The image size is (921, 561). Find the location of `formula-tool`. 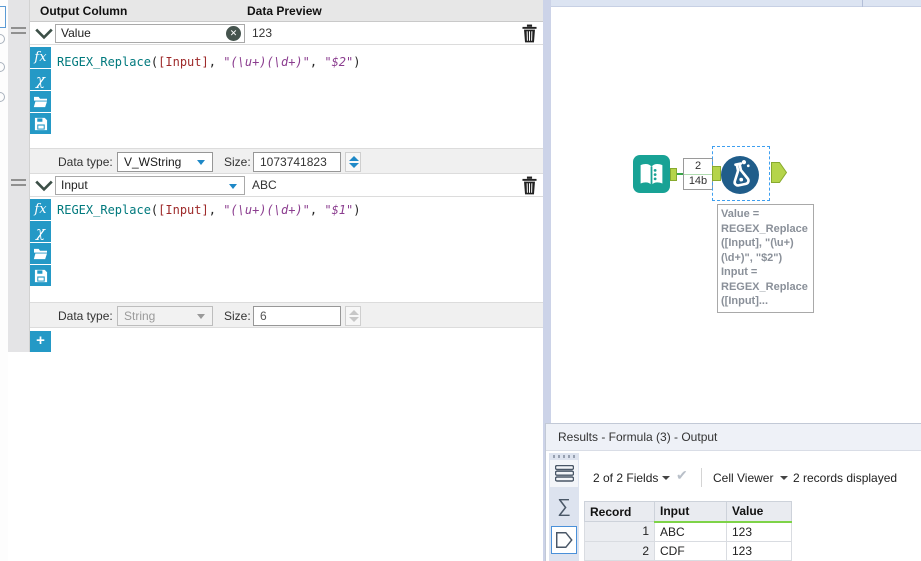

formula-tool is located at coordinates (740, 175).